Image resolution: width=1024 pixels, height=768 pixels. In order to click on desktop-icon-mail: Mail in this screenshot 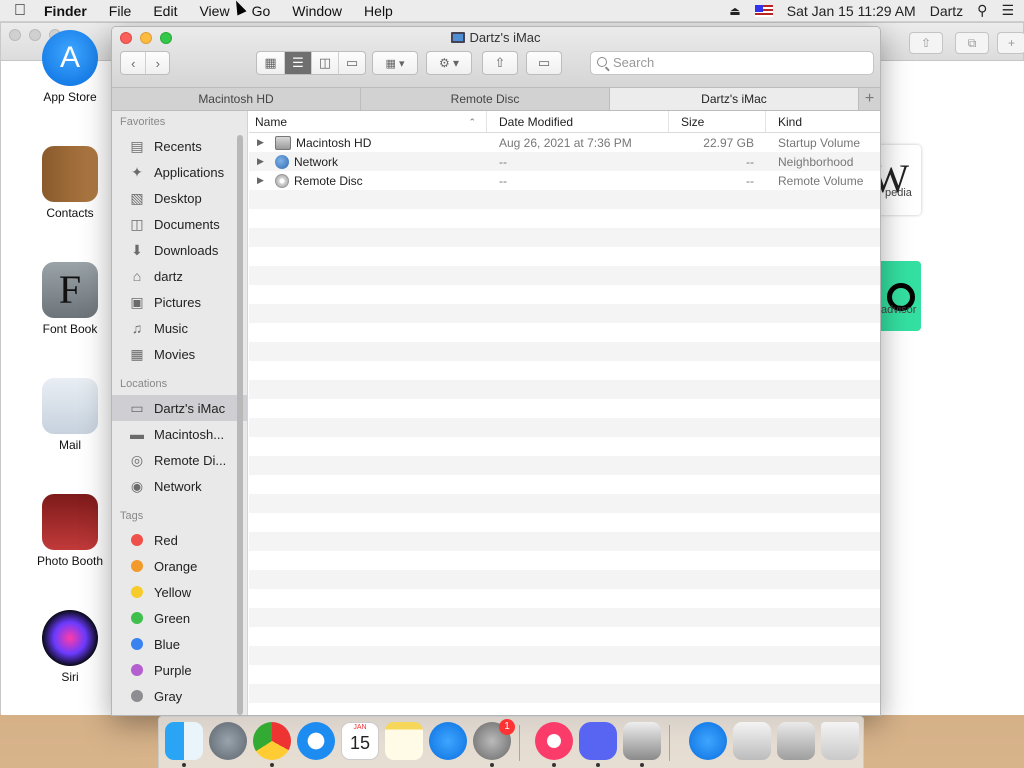, I will do `click(70, 415)`.